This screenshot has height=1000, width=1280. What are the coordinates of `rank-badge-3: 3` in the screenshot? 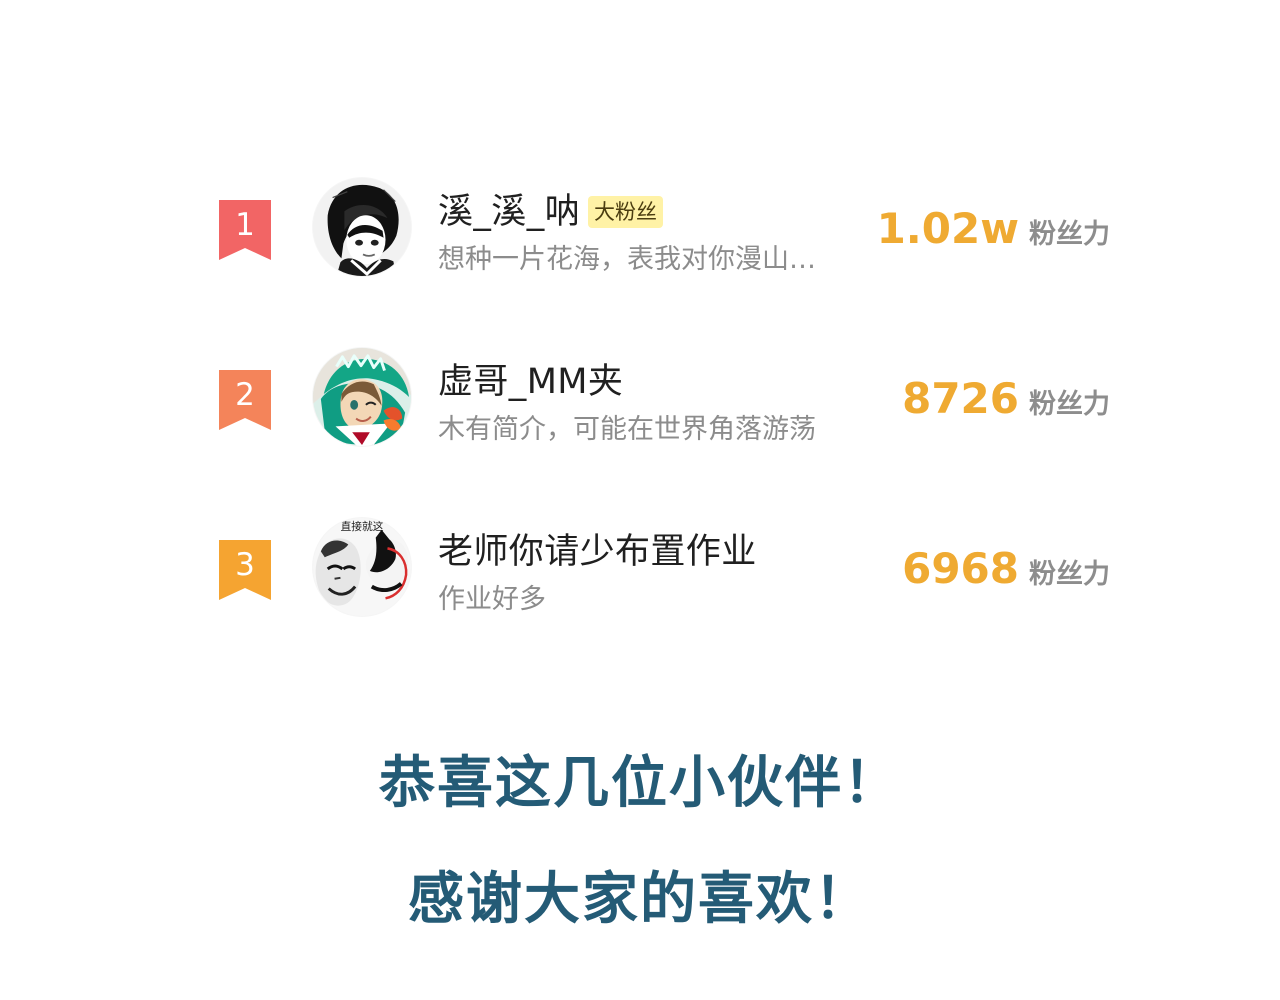 It's located at (245, 570).